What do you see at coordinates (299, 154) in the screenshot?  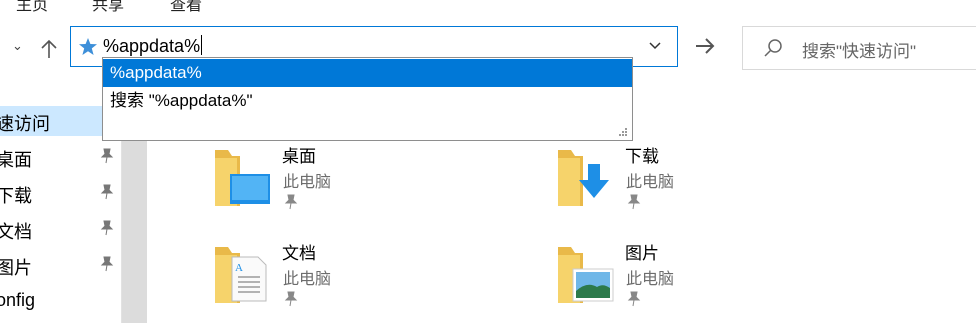 I see `tile-desktop-name: 桌面` at bounding box center [299, 154].